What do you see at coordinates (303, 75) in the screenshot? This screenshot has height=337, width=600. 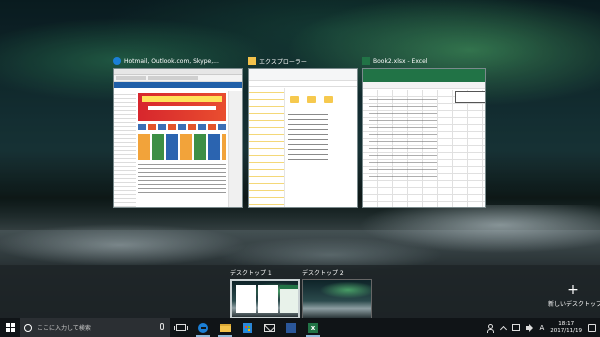 I see `explorer-ribbon` at bounding box center [303, 75].